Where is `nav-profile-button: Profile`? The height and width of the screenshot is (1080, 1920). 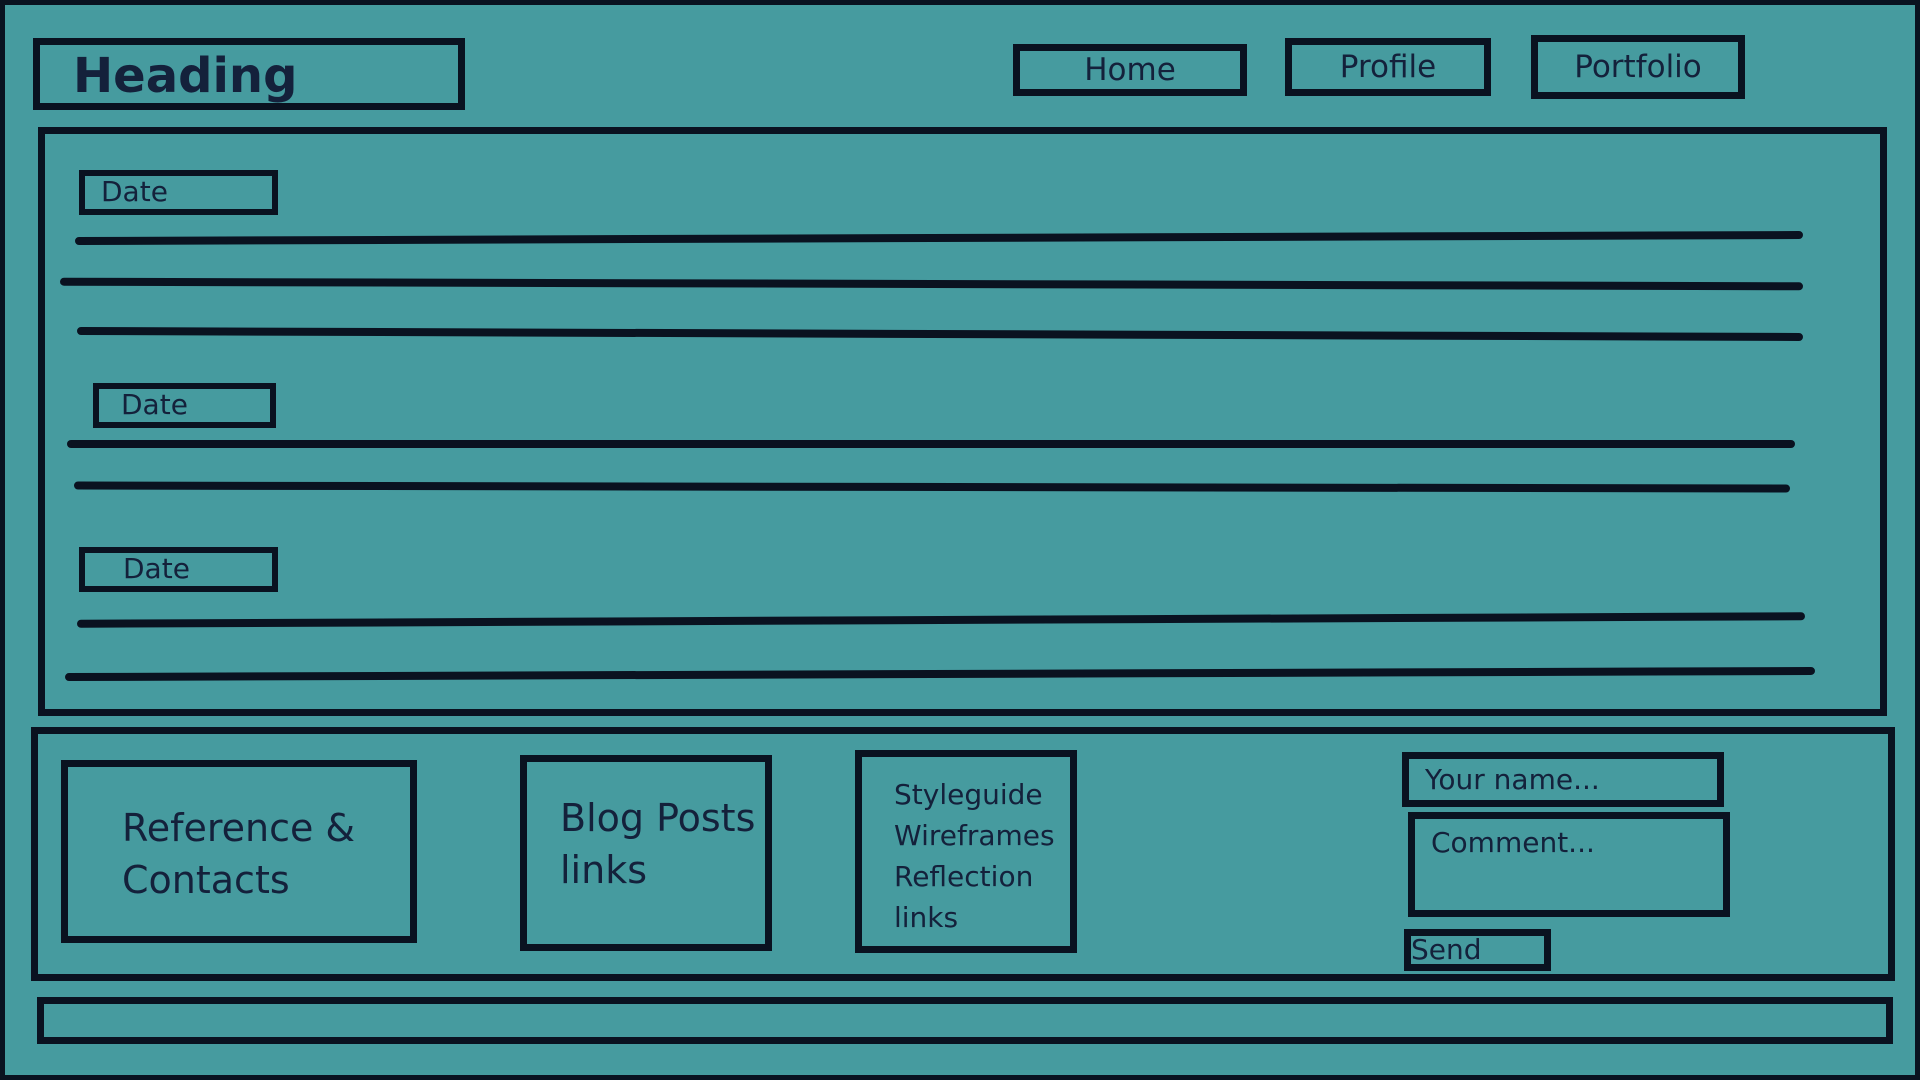
nav-profile-button: Profile is located at coordinates (1388, 67).